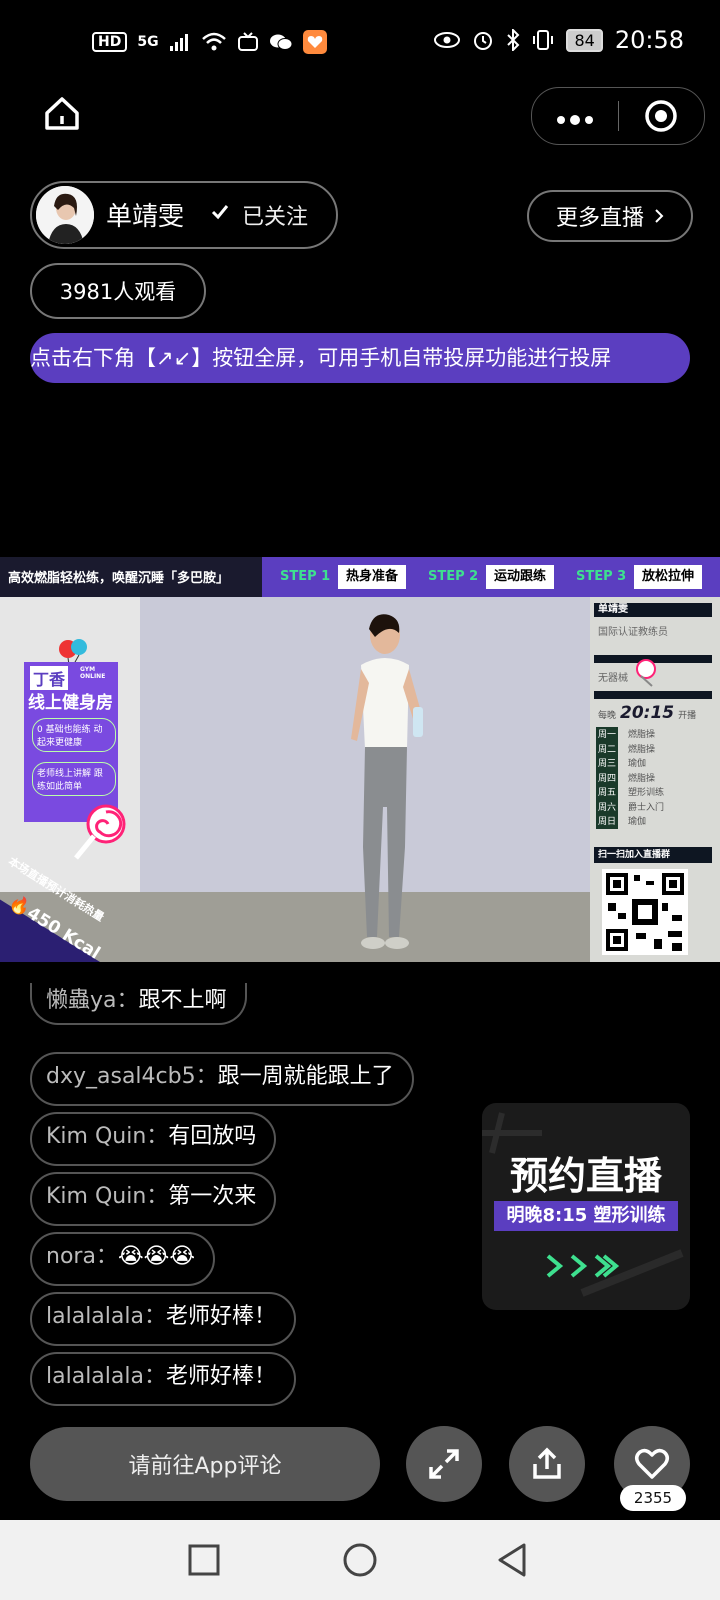  I want to click on schedule-row: 周日 瑜伽, so click(630, 821).